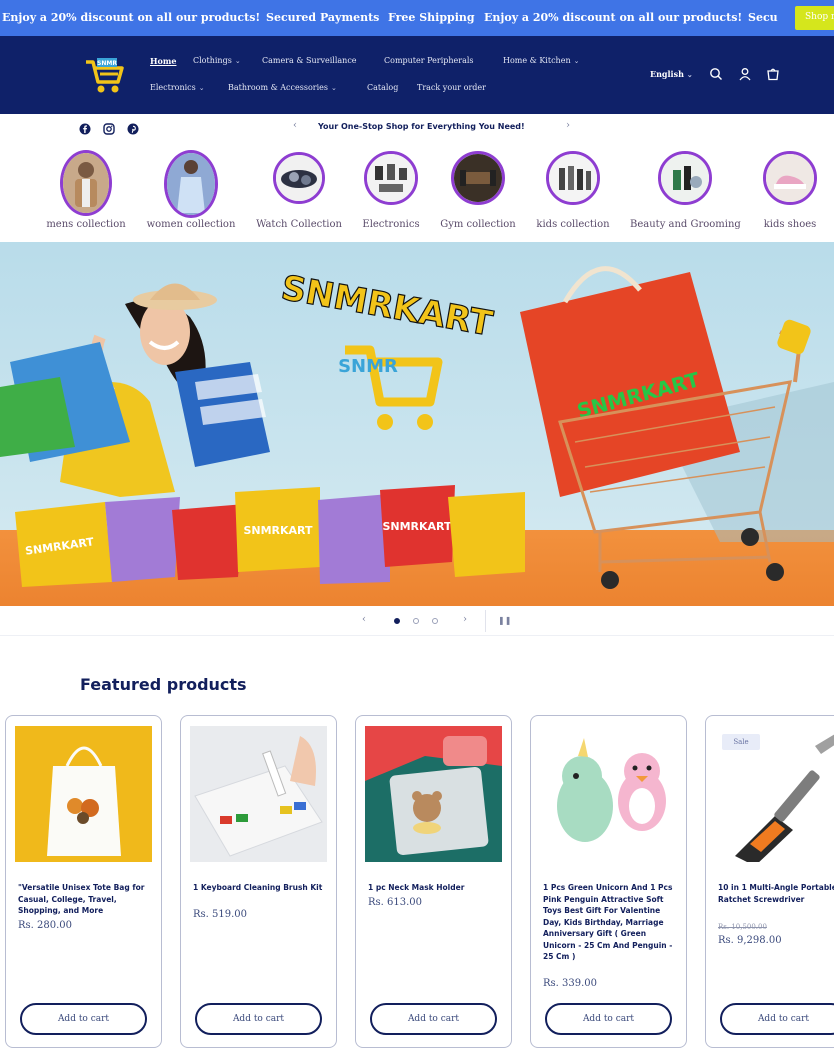  What do you see at coordinates (568, 125) in the screenshot?
I see `chevron-right-icon: ›` at bounding box center [568, 125].